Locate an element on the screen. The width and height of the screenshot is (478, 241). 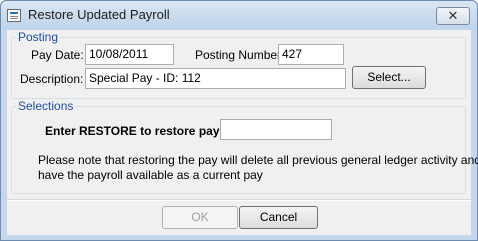
posting-number-field: 427 is located at coordinates (311, 54).